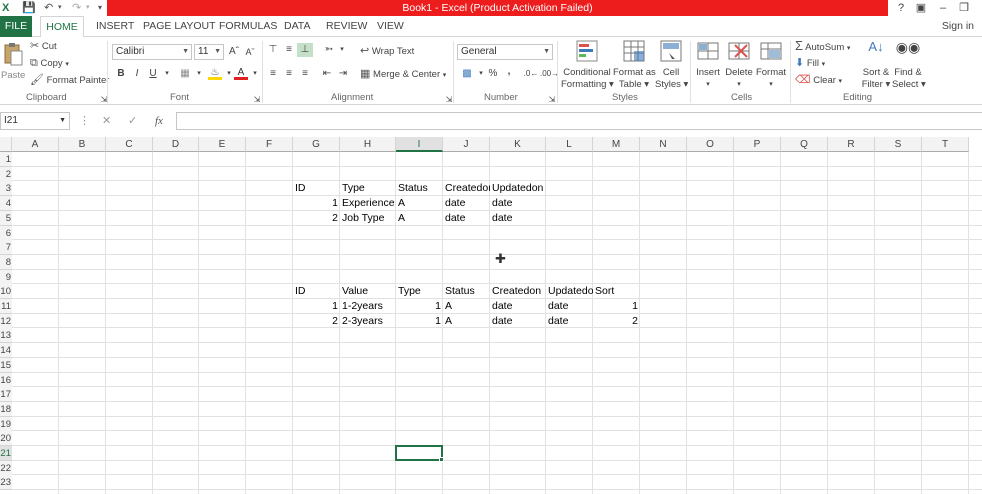 This screenshot has height=494, width=982. Describe the element at coordinates (419, 291) in the screenshot. I see `cell-i10: Type` at that location.